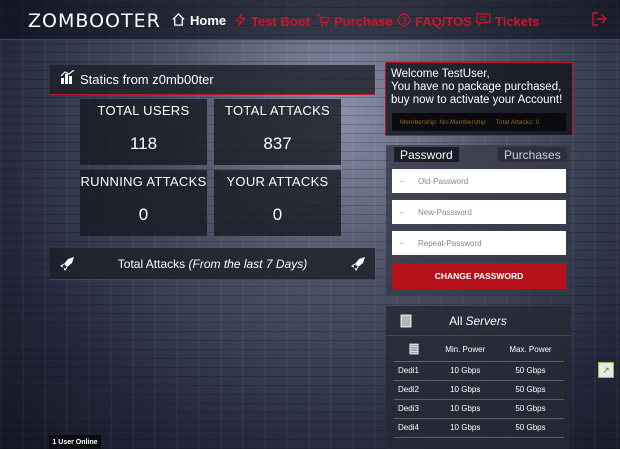 The width and height of the screenshot is (620, 449). Describe the element at coordinates (143, 203) in the screenshot. I see `stat-running-attacks: RUNNING ATTACKS 0` at that location.